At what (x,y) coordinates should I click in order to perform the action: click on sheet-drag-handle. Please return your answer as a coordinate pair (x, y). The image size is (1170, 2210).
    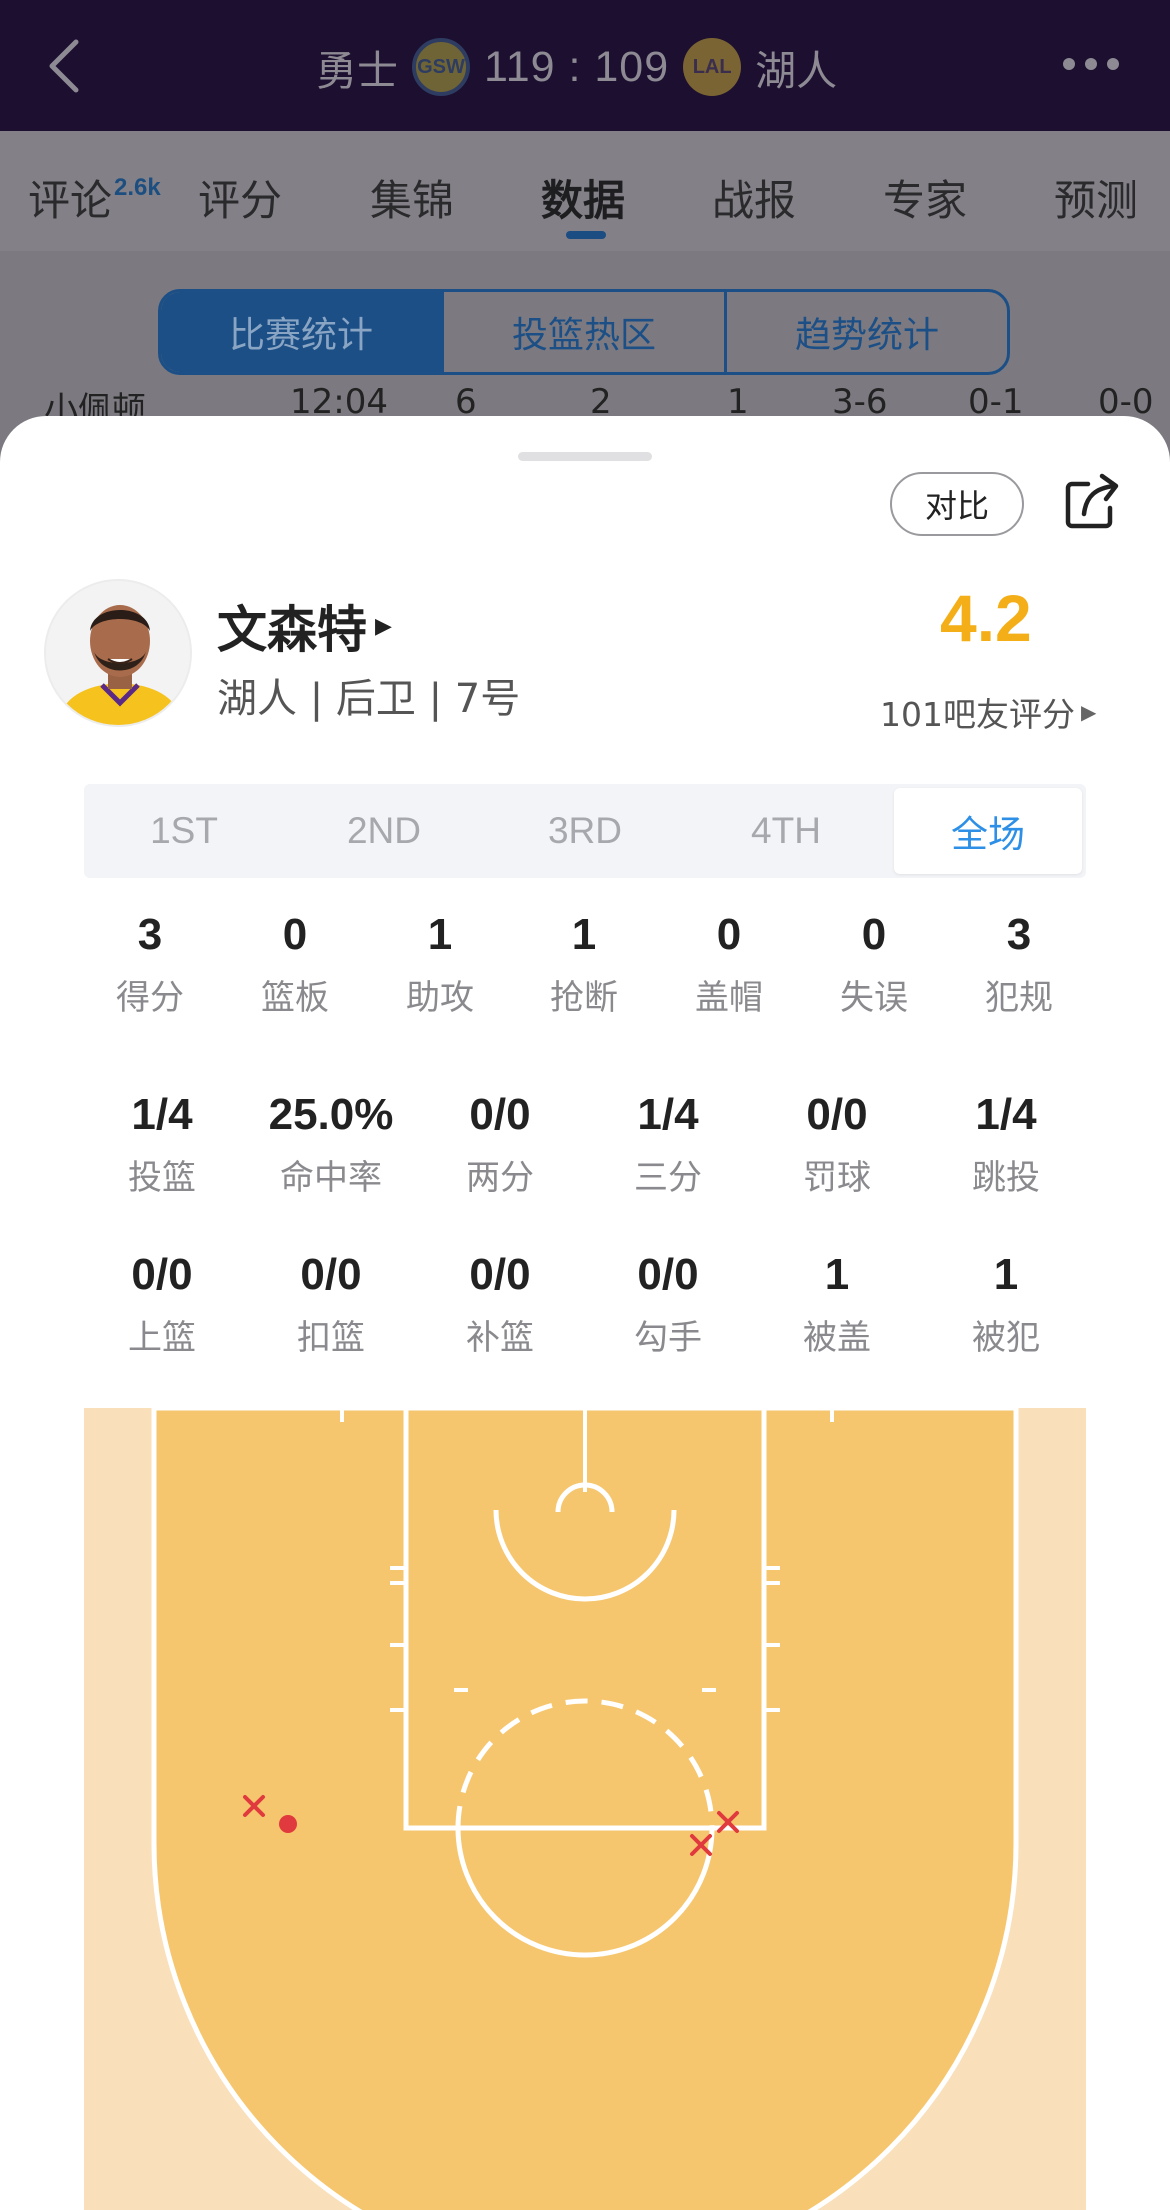
    Looking at the image, I should click on (585, 456).